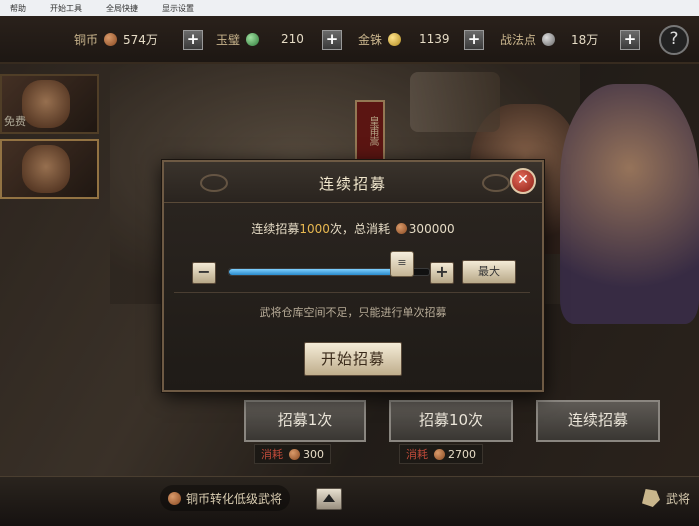 This screenshot has height=526, width=699. What do you see at coordinates (370, 39) in the screenshot?
I see `resource-label: 金铢` at bounding box center [370, 39].